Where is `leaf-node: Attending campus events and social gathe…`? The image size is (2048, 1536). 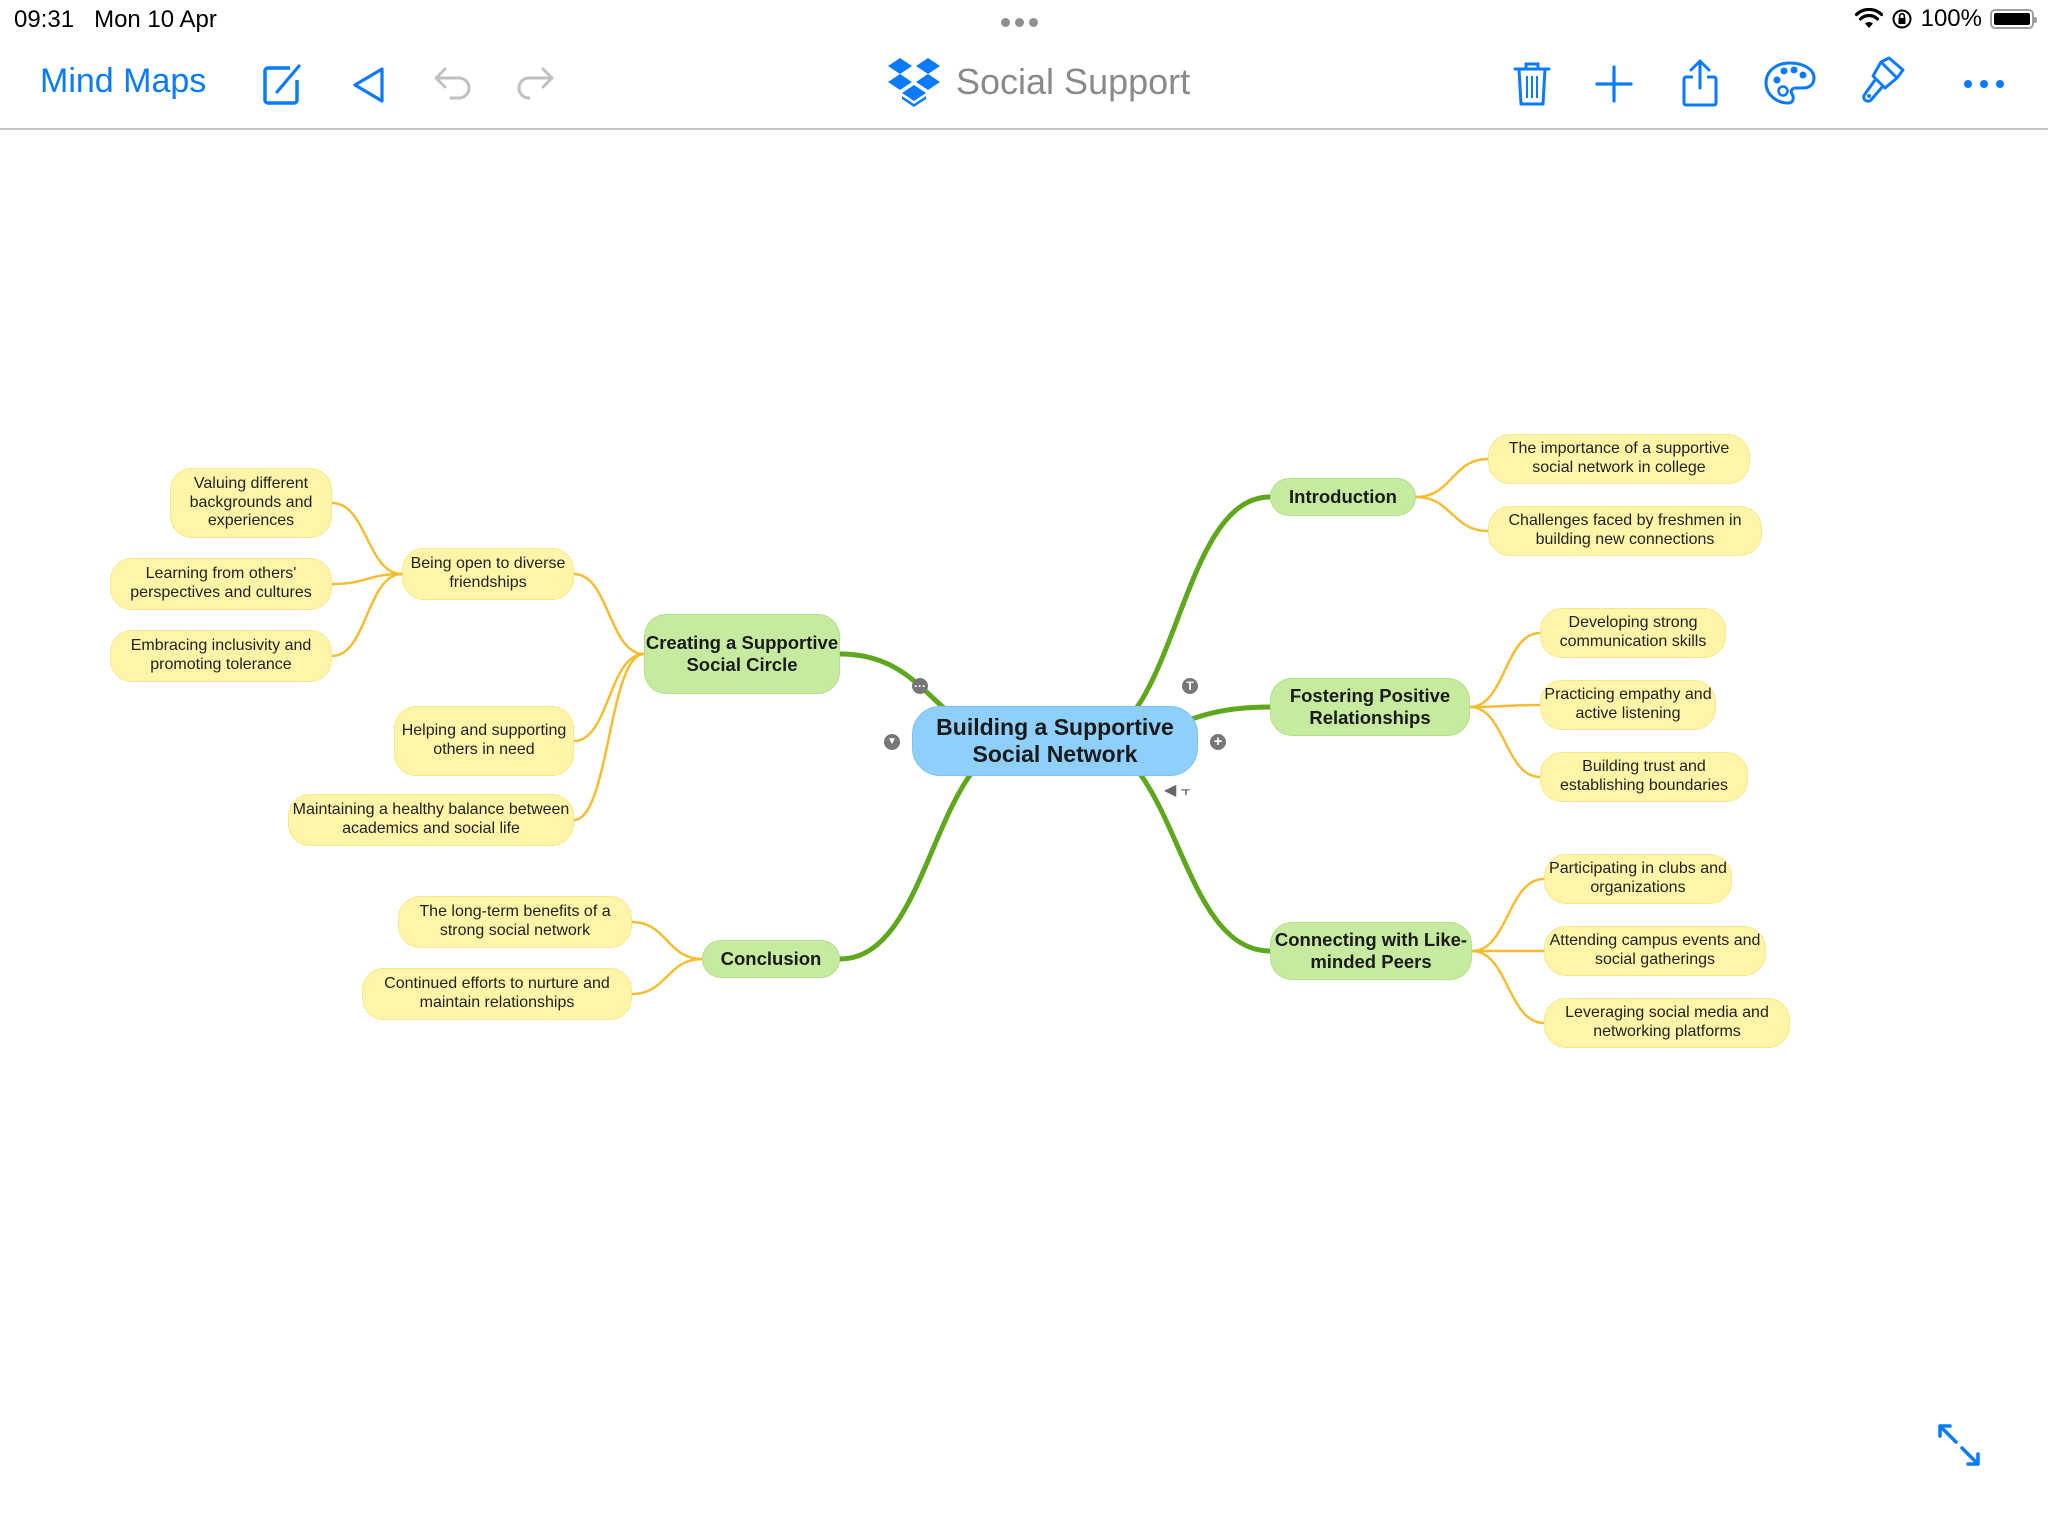 leaf-node: Attending campus events and social gathe… is located at coordinates (1655, 951).